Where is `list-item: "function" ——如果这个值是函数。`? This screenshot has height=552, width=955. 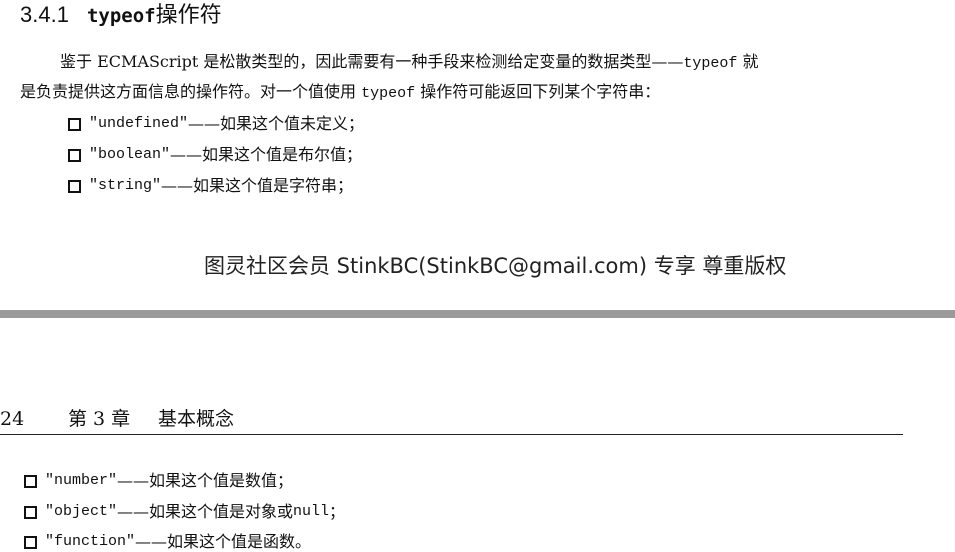
list-item: "function" ——如果这个值是函数。 is located at coordinates (167, 542).